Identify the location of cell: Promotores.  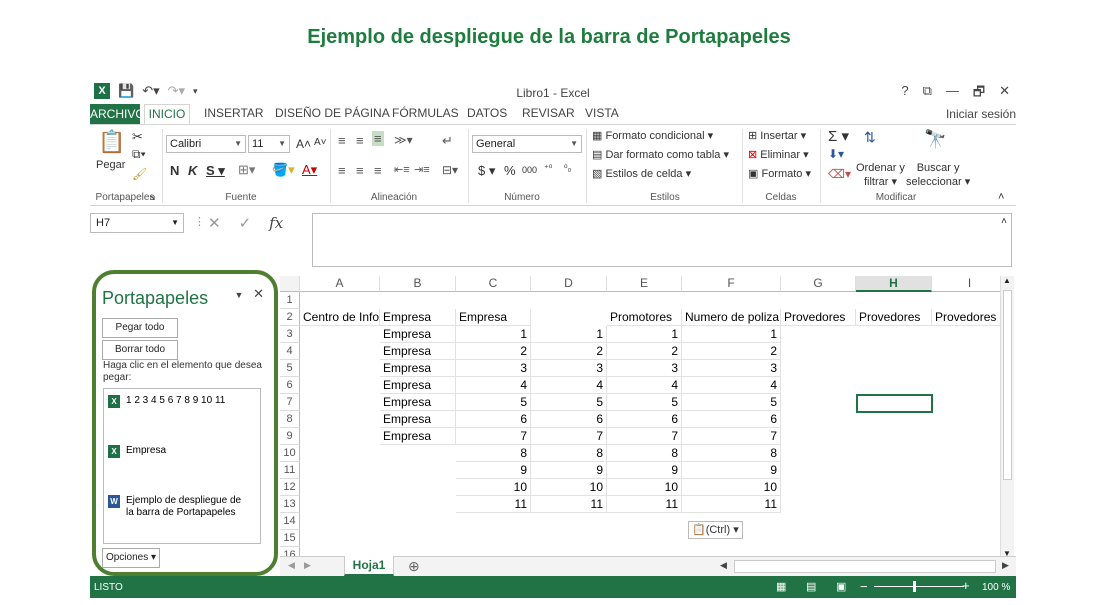
(644, 317).